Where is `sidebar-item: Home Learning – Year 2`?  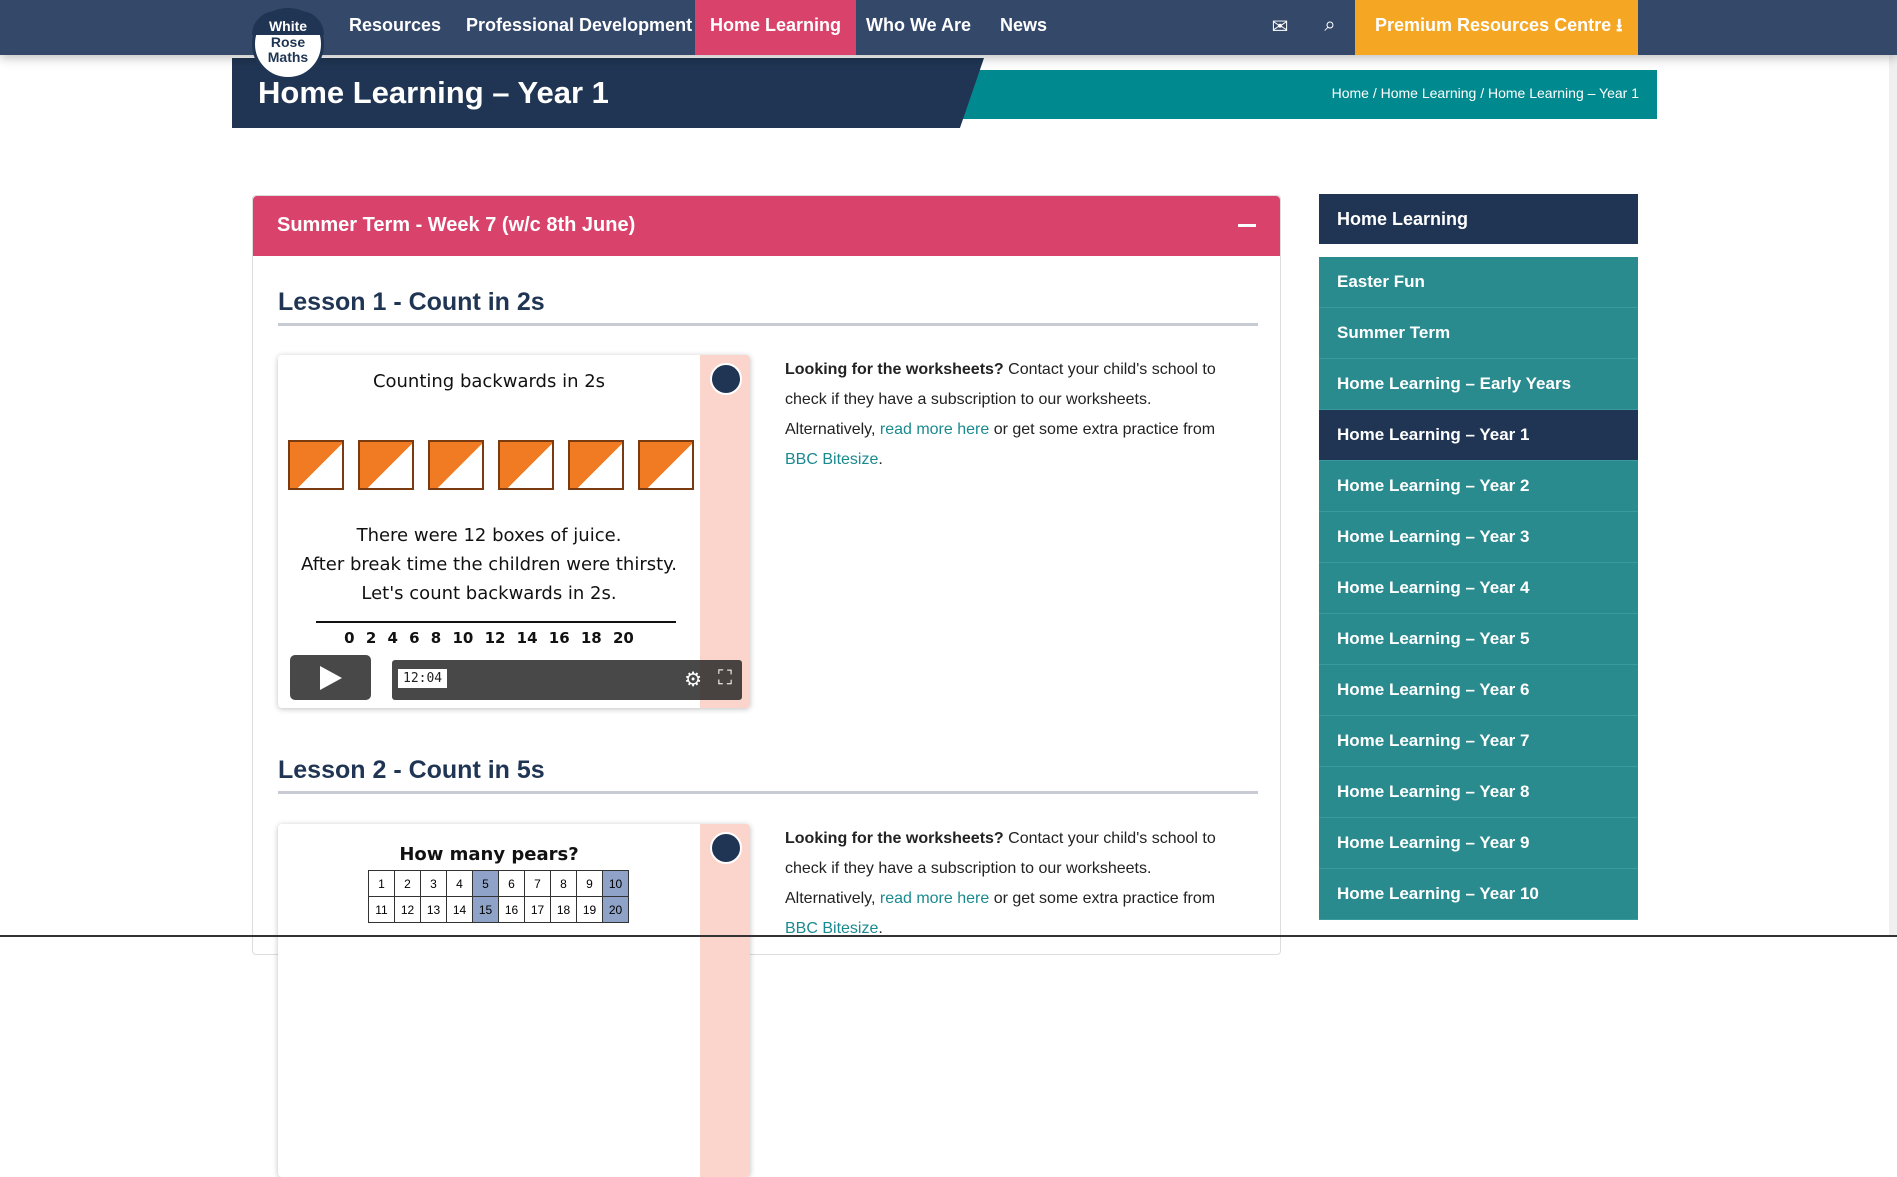 sidebar-item: Home Learning – Year 2 is located at coordinates (1478, 486).